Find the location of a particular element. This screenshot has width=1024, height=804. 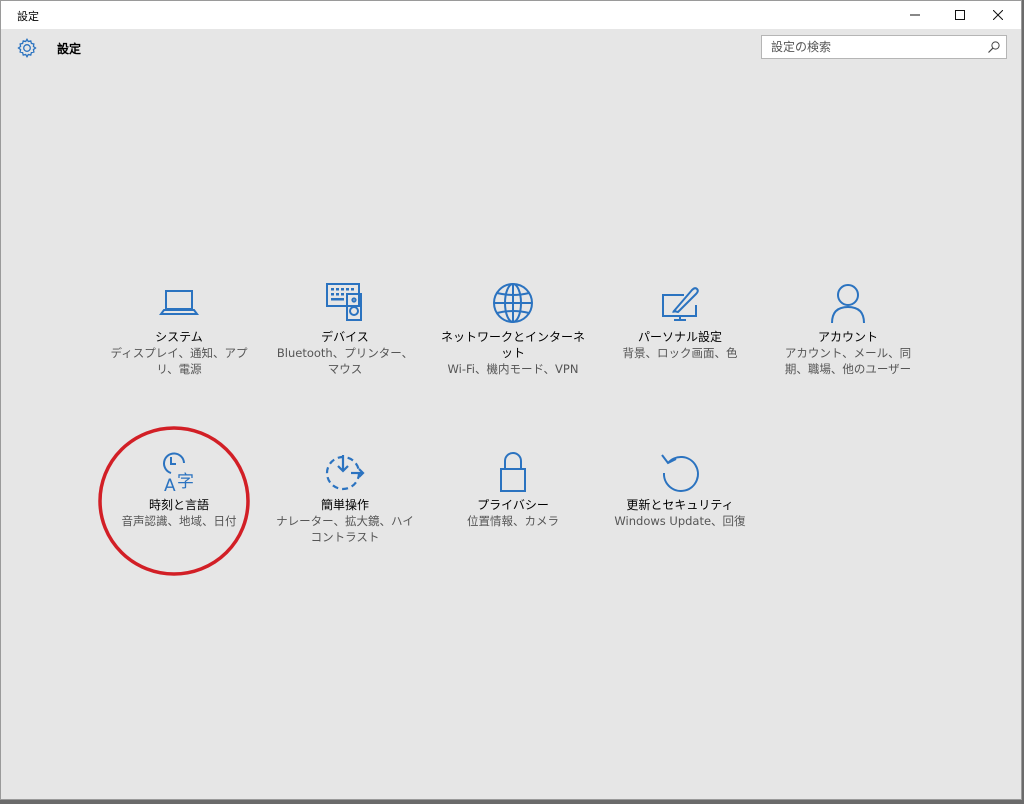

globe-icon is located at coordinates (513, 303).